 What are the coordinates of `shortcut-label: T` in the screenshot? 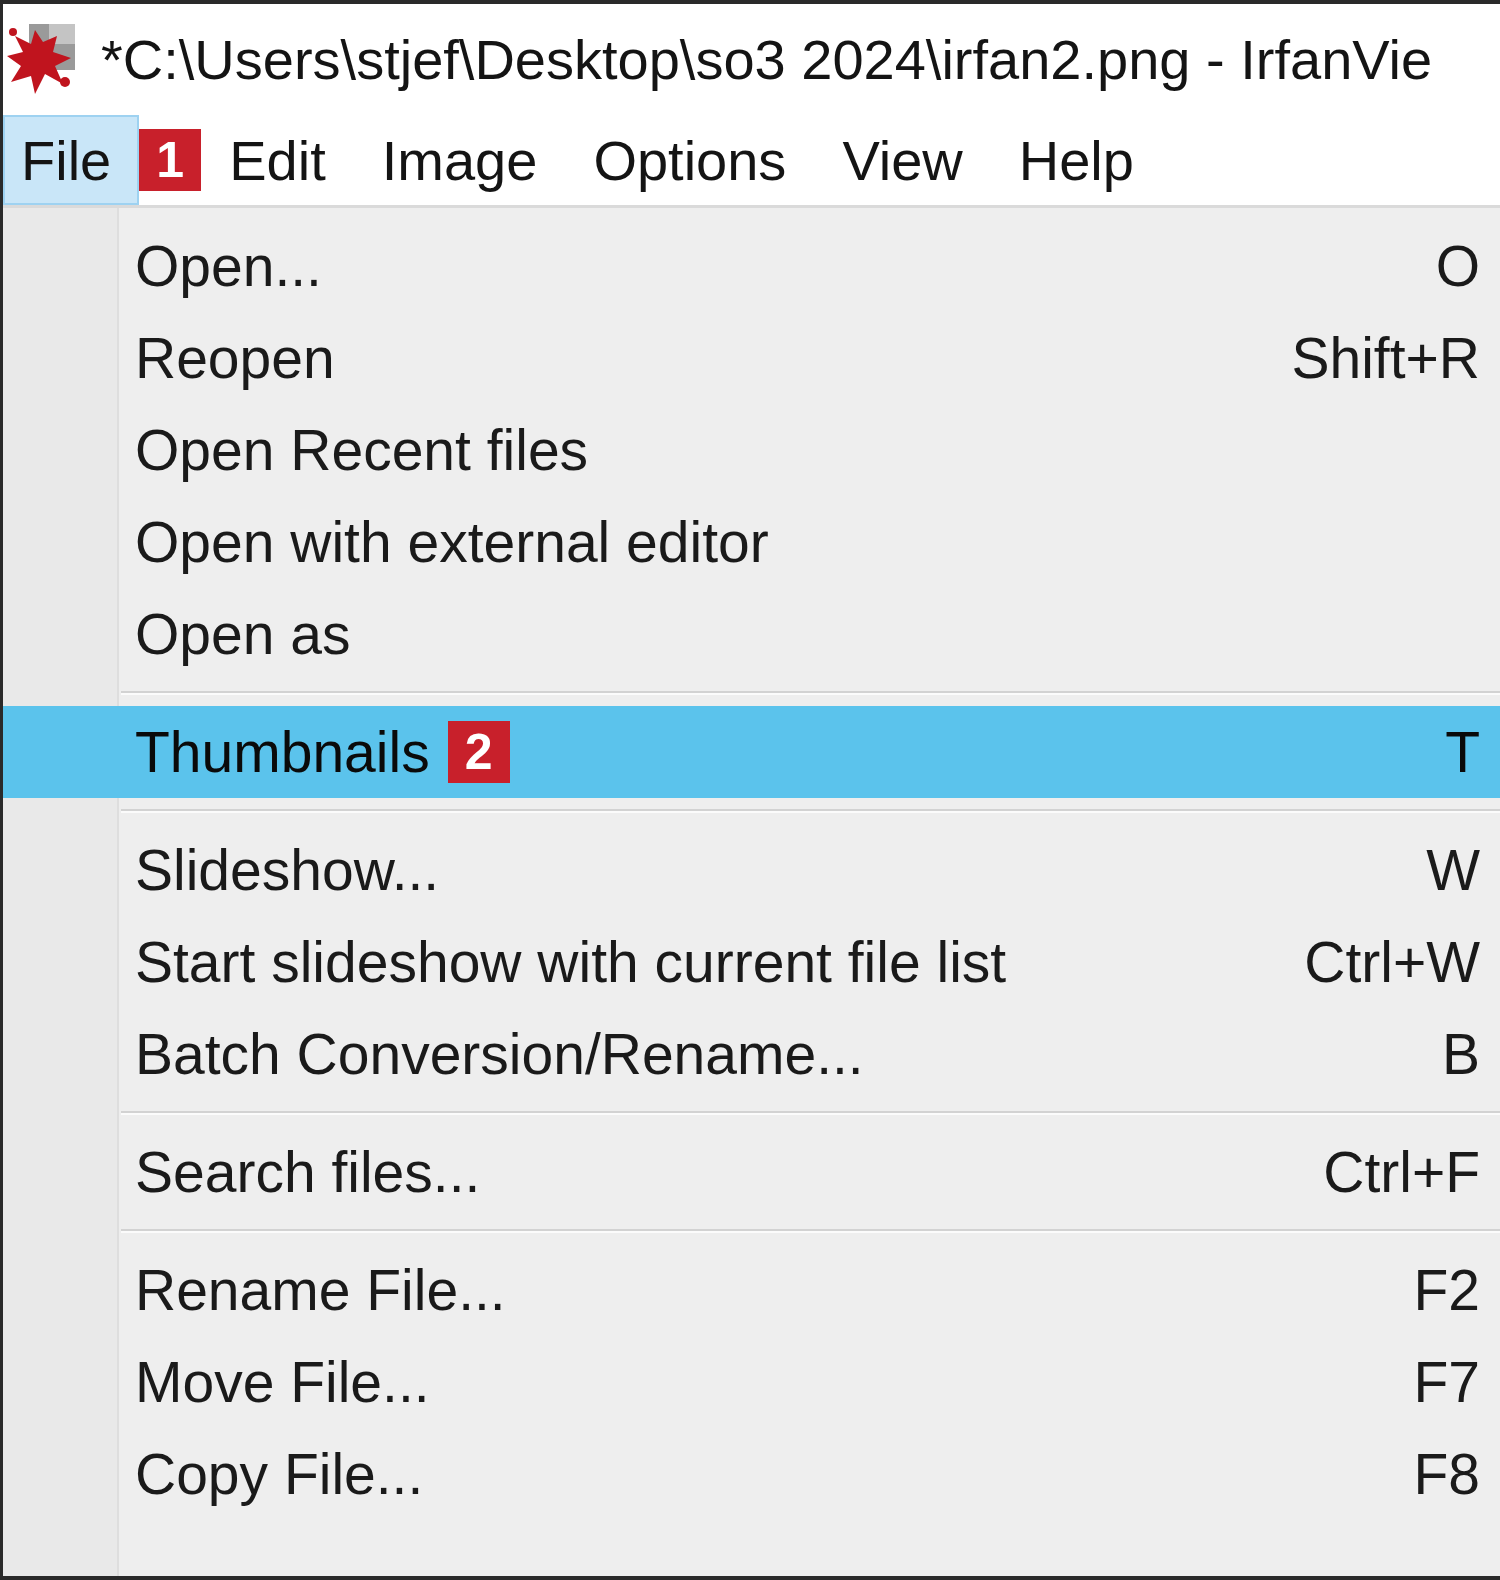 It's located at (1462, 752).